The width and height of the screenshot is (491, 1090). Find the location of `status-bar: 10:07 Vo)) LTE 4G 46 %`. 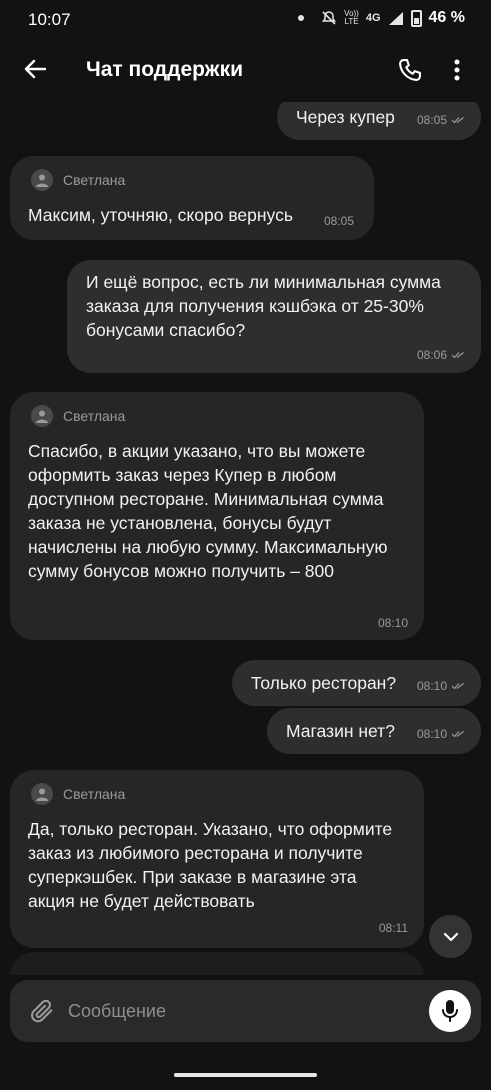

status-bar: 10:07 Vo)) LTE 4G 46 % is located at coordinates (245, 19).